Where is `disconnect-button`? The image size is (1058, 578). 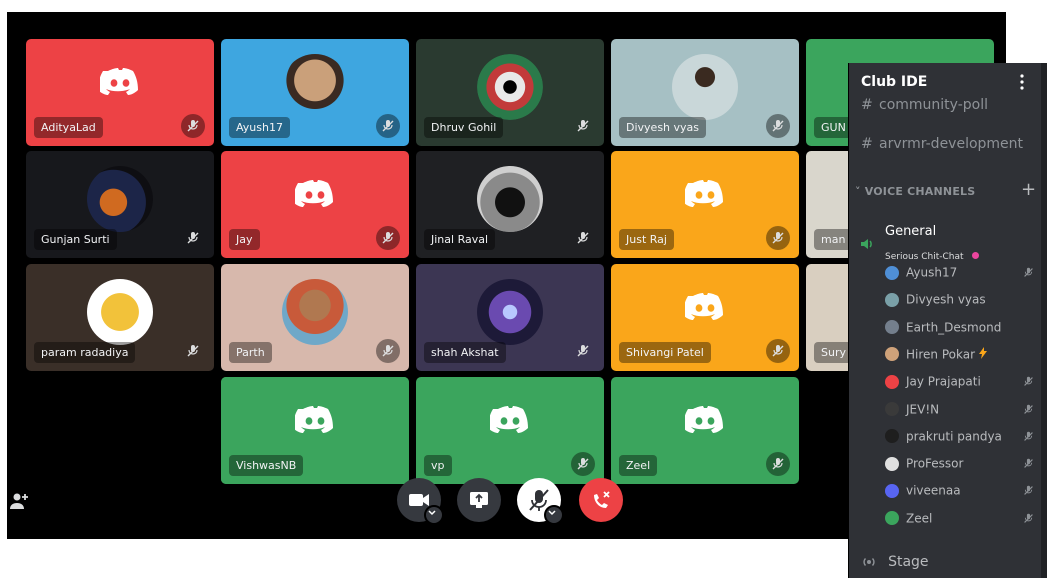 disconnect-button is located at coordinates (601, 500).